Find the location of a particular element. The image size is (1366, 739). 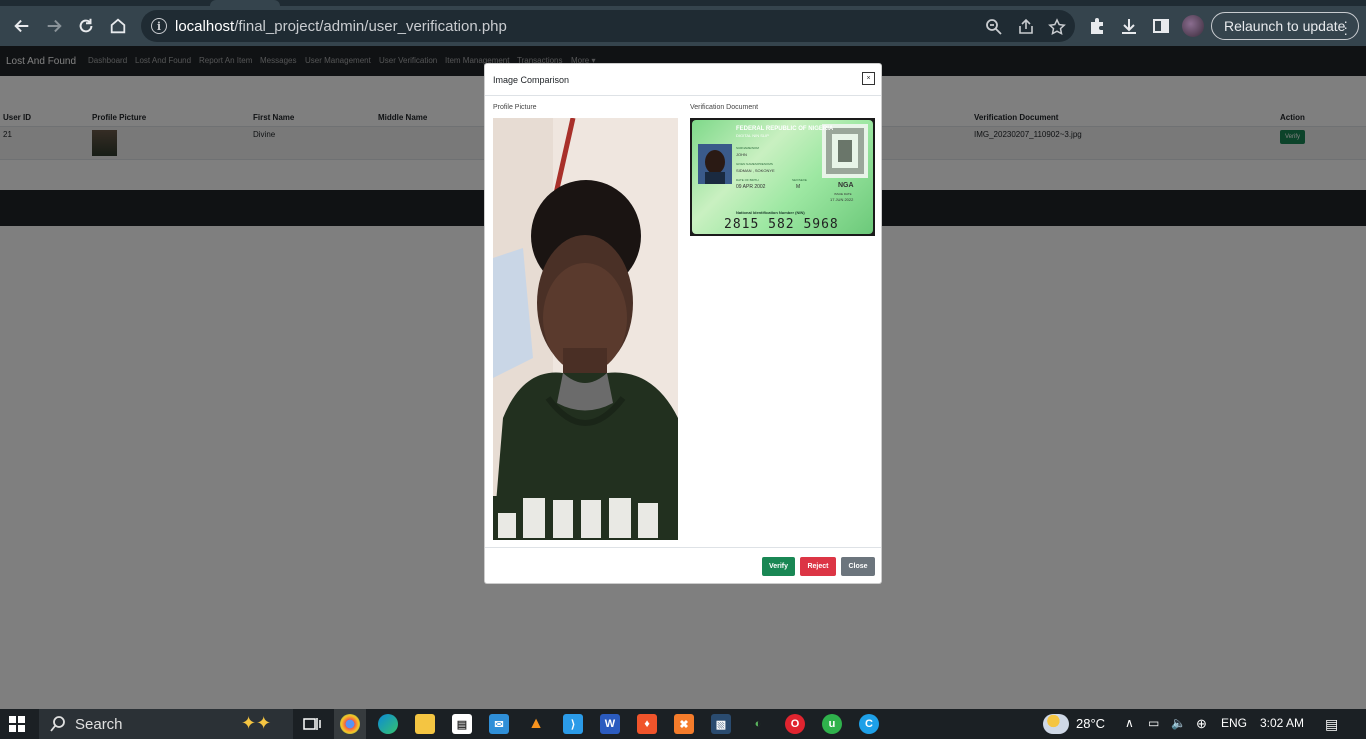

id-card-surname-label: SURNAME/NOM is located at coordinates (747, 148).